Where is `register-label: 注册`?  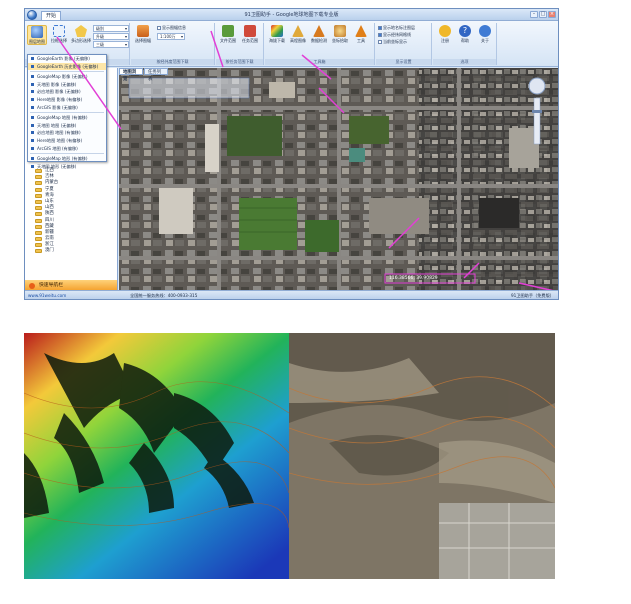 register-label: 注册 is located at coordinates (445, 40).